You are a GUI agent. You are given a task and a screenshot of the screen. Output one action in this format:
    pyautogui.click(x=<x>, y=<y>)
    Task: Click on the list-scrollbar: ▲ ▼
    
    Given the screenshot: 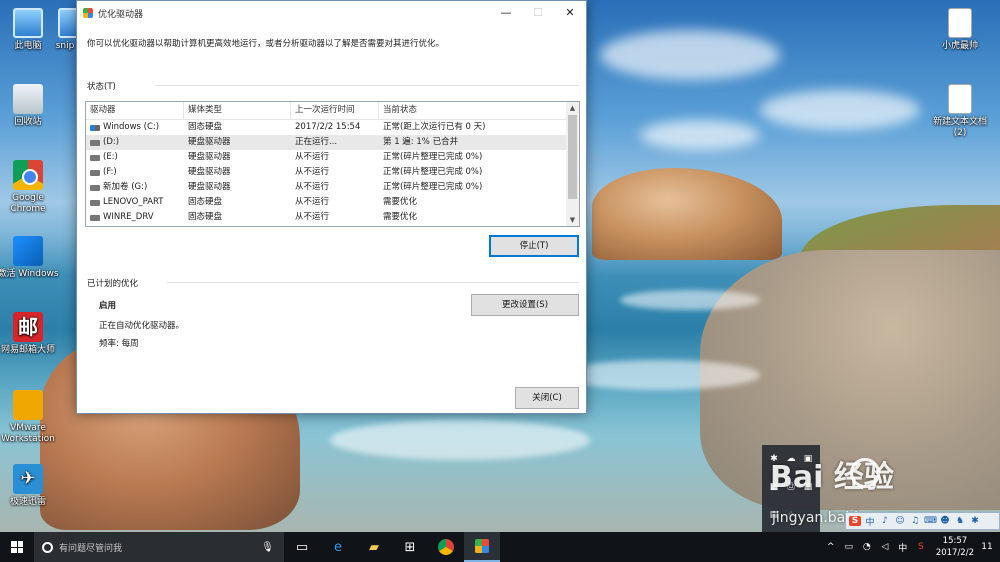 What is the action you would take?
    pyautogui.click(x=572, y=164)
    